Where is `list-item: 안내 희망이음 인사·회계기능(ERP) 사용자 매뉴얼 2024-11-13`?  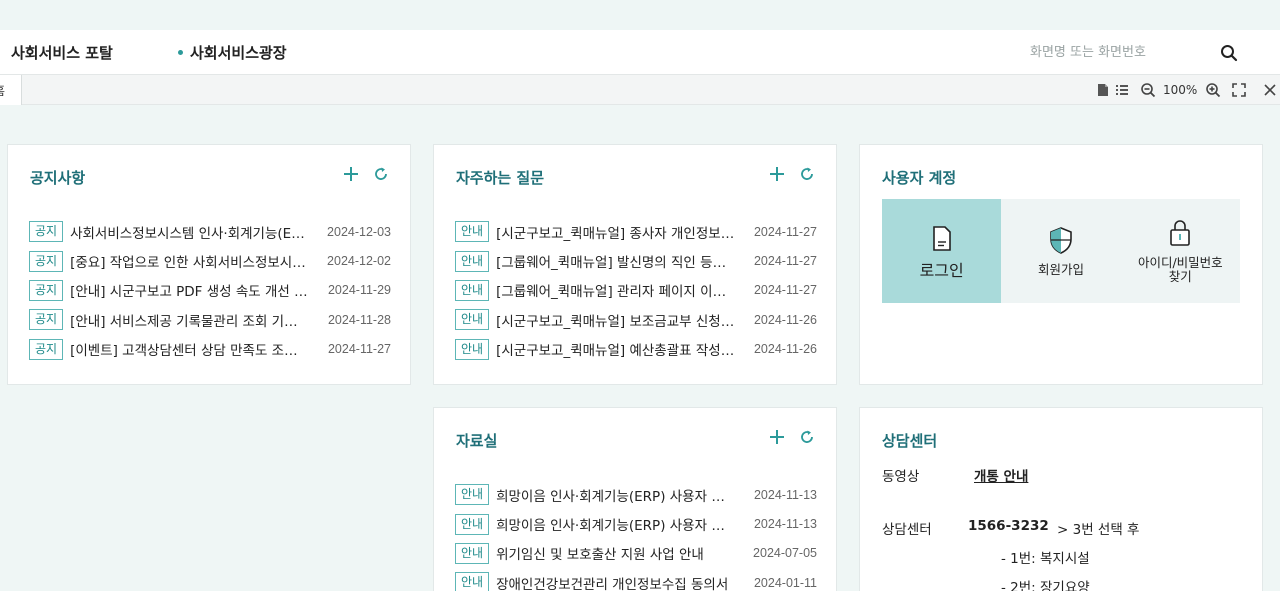 list-item: 안내 희망이음 인사·회계기능(ERP) 사용자 매뉴얼 2024-11-13 is located at coordinates (636, 494).